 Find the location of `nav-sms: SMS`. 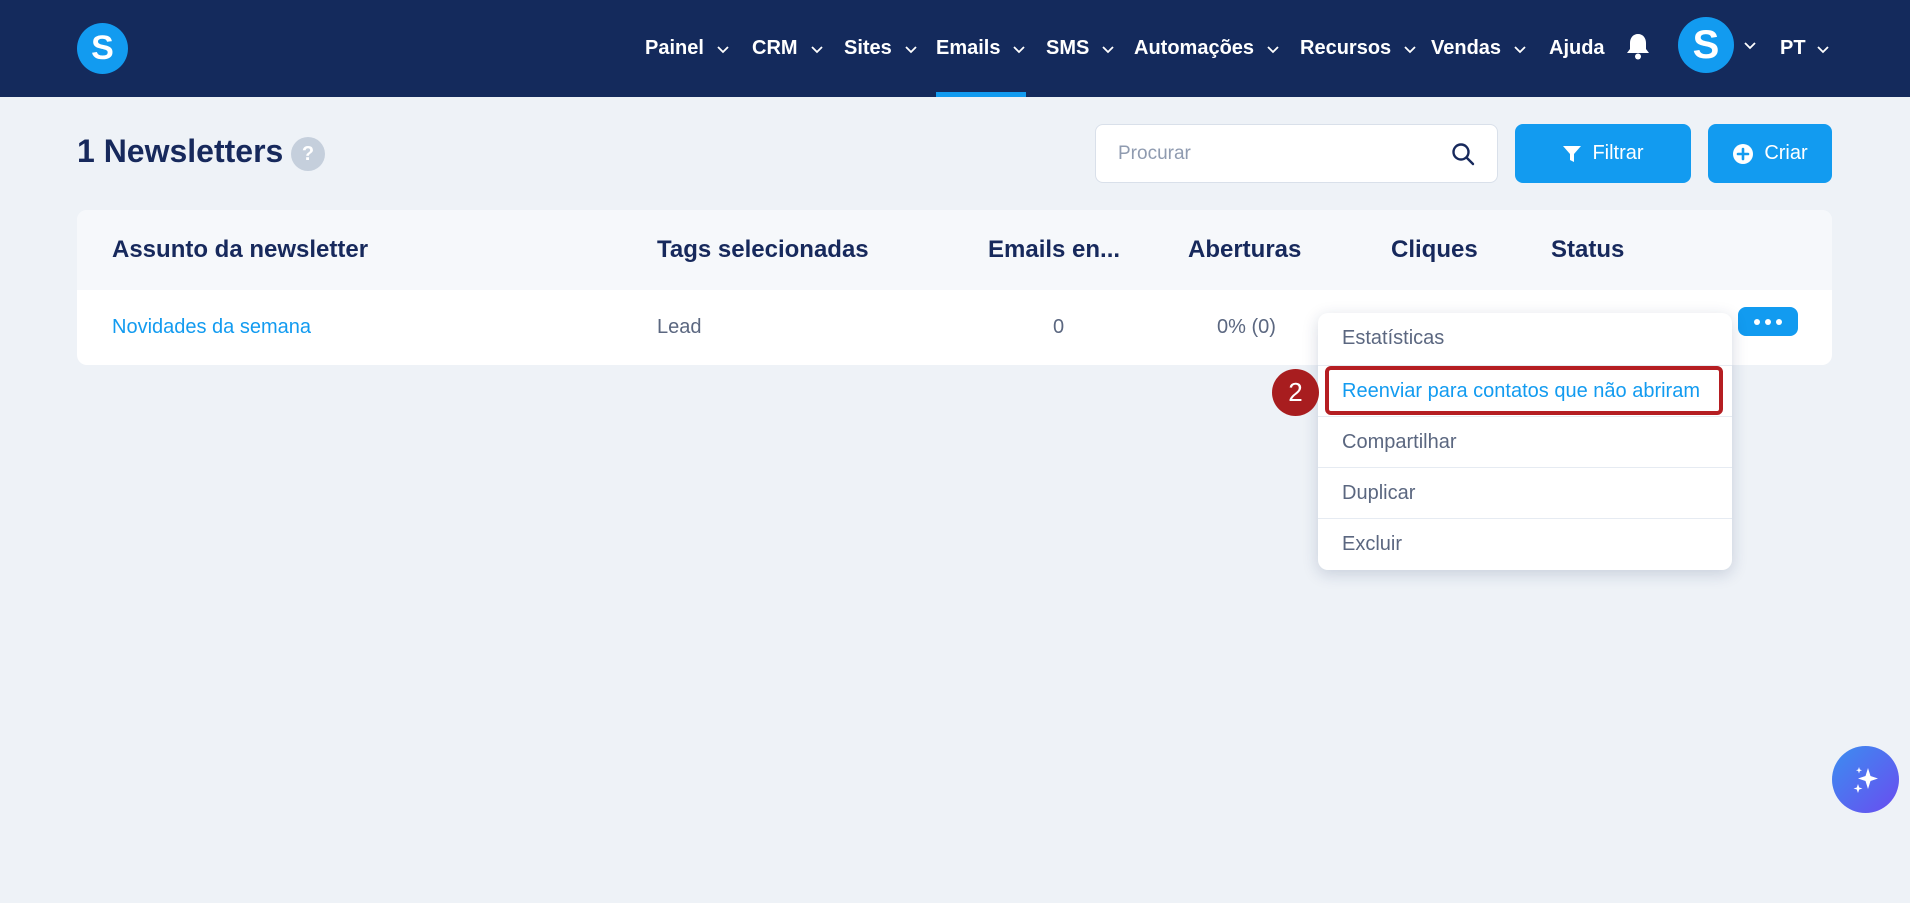

nav-sms: SMS is located at coordinates (1080, 48).